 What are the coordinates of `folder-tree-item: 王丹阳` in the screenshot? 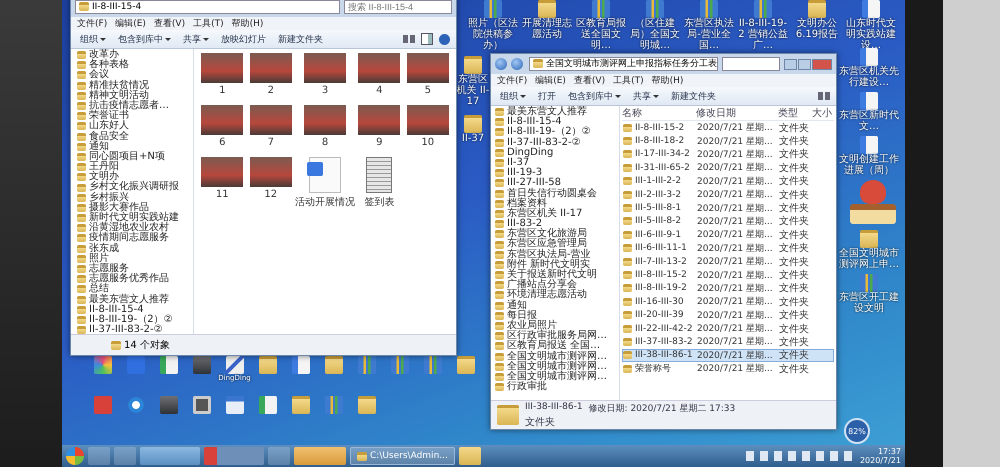 It's located at (135, 167).